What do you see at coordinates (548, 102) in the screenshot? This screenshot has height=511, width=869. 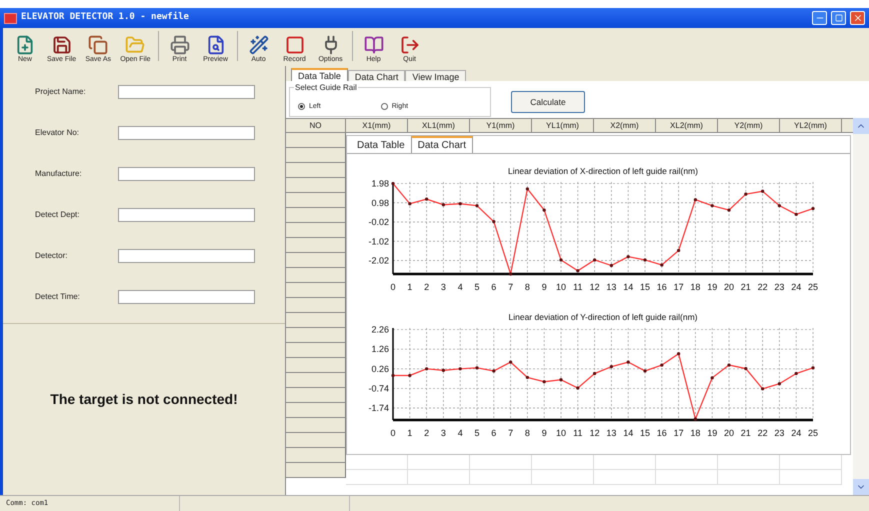 I see `calculate-button: Calculate` at bounding box center [548, 102].